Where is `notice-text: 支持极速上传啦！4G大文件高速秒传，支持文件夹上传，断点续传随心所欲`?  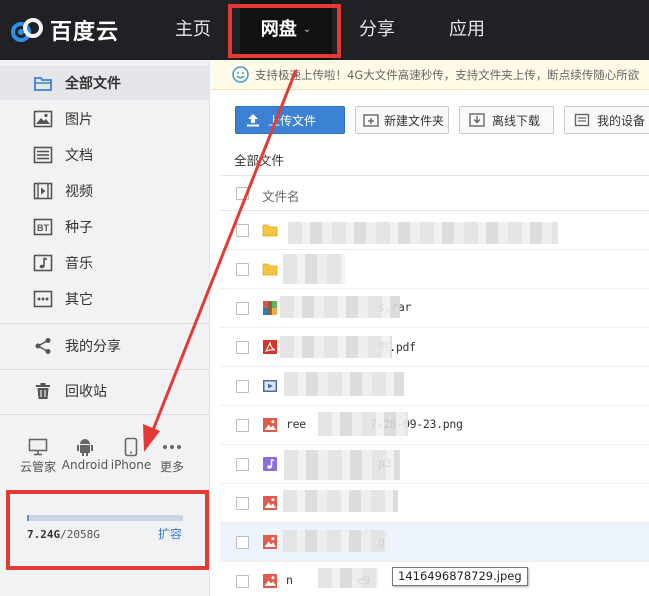 notice-text: 支持极速上传啦！4G大文件高速秒传，支持文件夹上传，断点续传随心所欲 is located at coordinates (447, 75).